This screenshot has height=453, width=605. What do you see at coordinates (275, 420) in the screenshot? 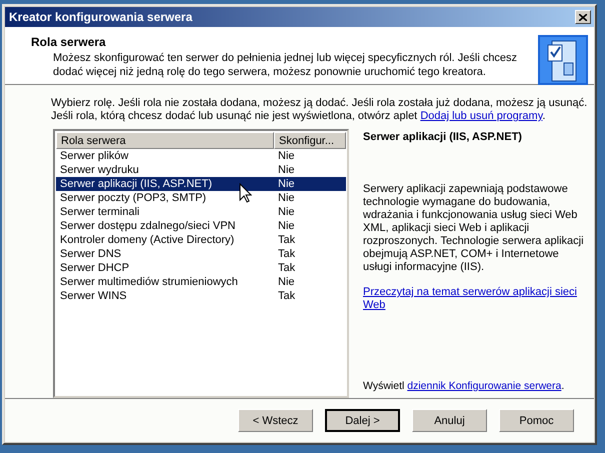
I see `wizard-button: < Wstecz` at bounding box center [275, 420].